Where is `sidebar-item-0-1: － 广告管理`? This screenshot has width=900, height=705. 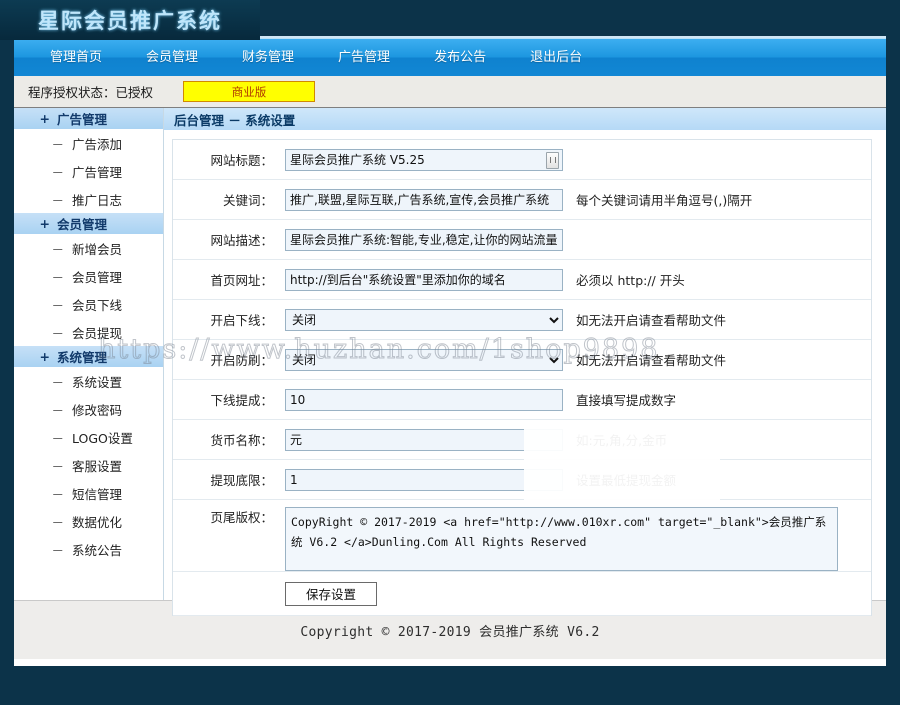
sidebar-item-0-1: － 广告管理 is located at coordinates (88, 171).